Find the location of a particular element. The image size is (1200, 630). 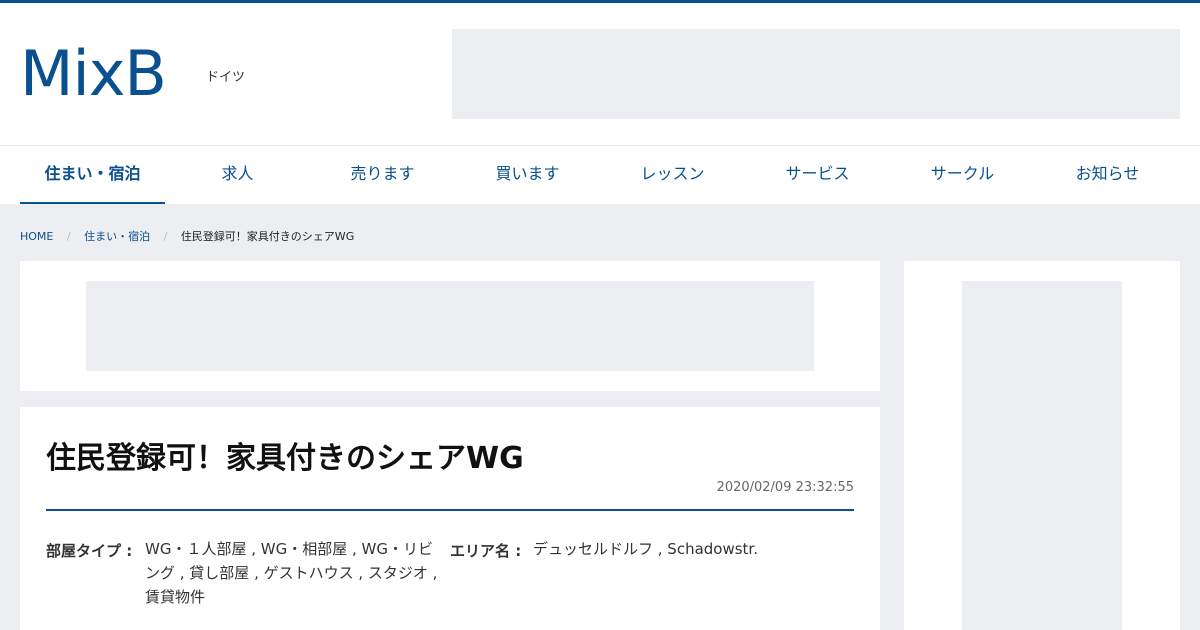

breadcrumb-current: 住民登録可！家具付きのシェアWG is located at coordinates (267, 236).